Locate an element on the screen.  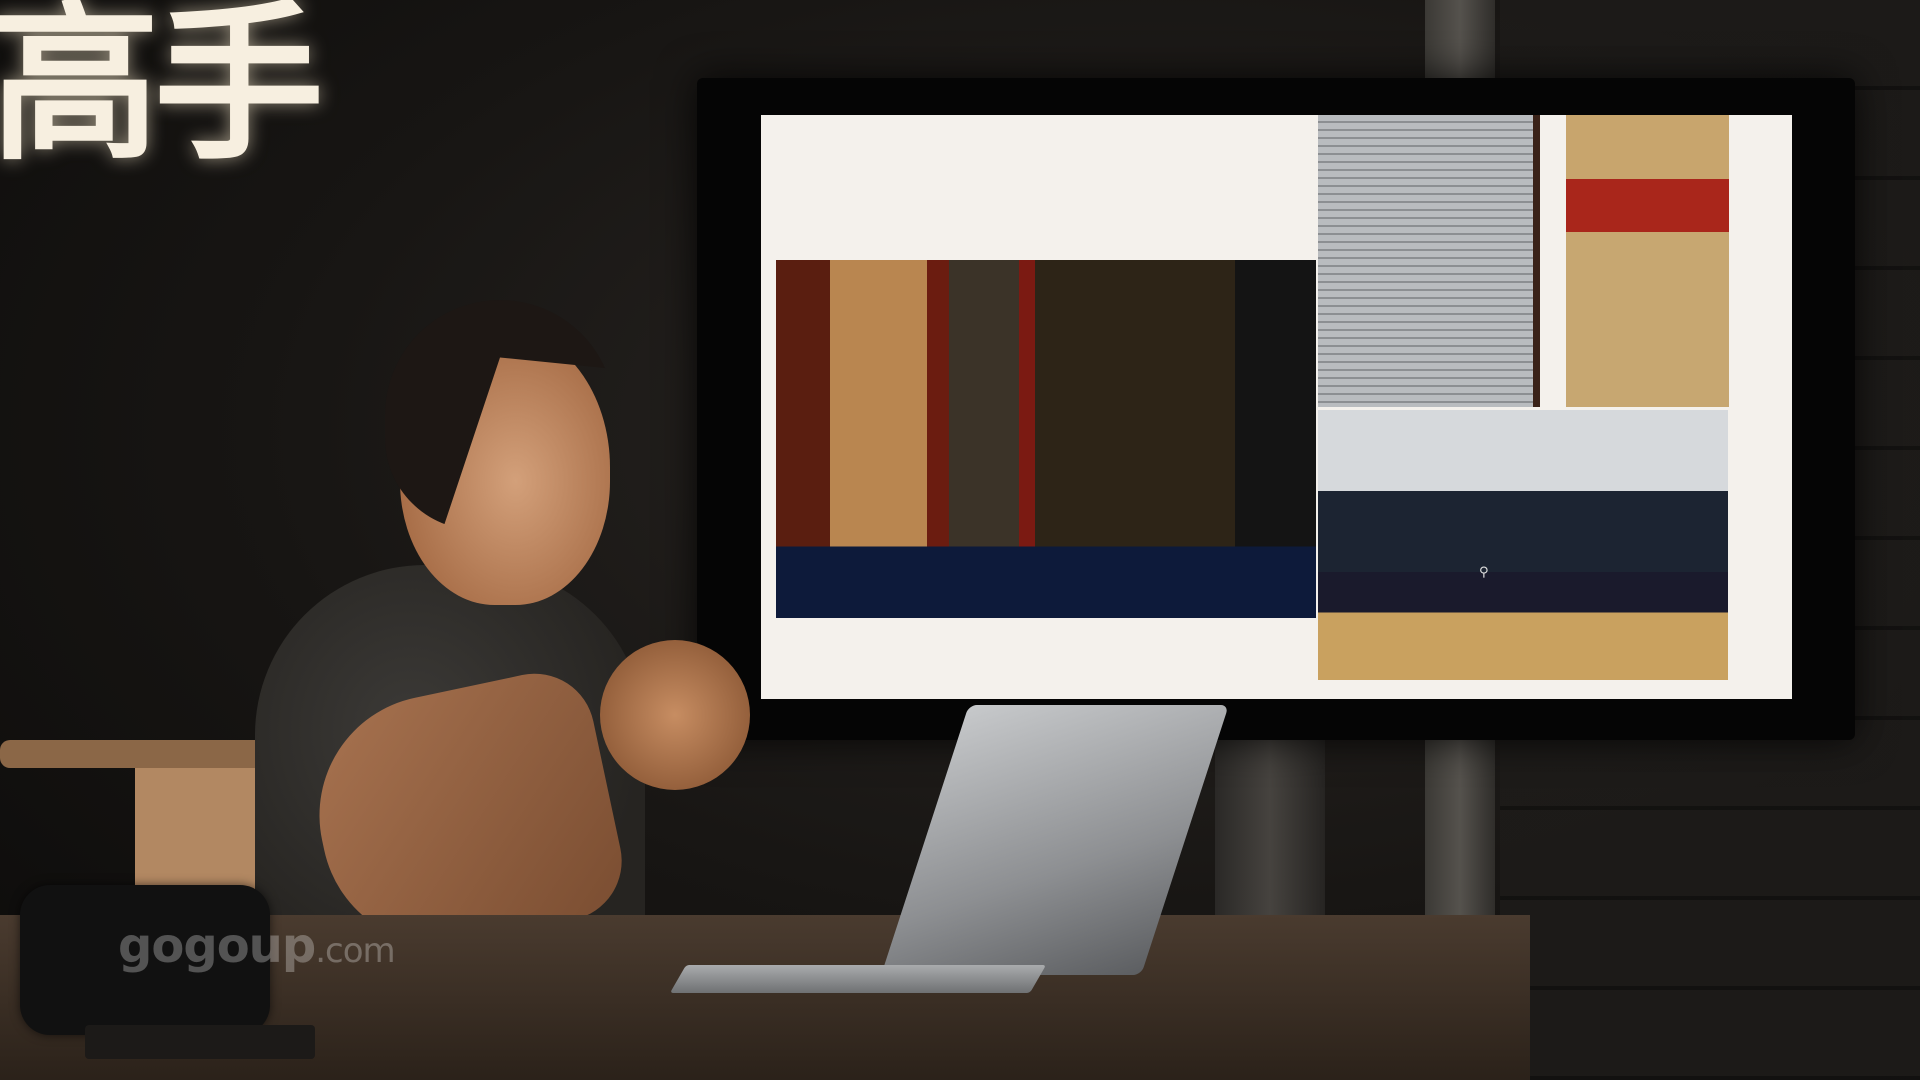
wall-photo is located at coordinates (1647, 261).